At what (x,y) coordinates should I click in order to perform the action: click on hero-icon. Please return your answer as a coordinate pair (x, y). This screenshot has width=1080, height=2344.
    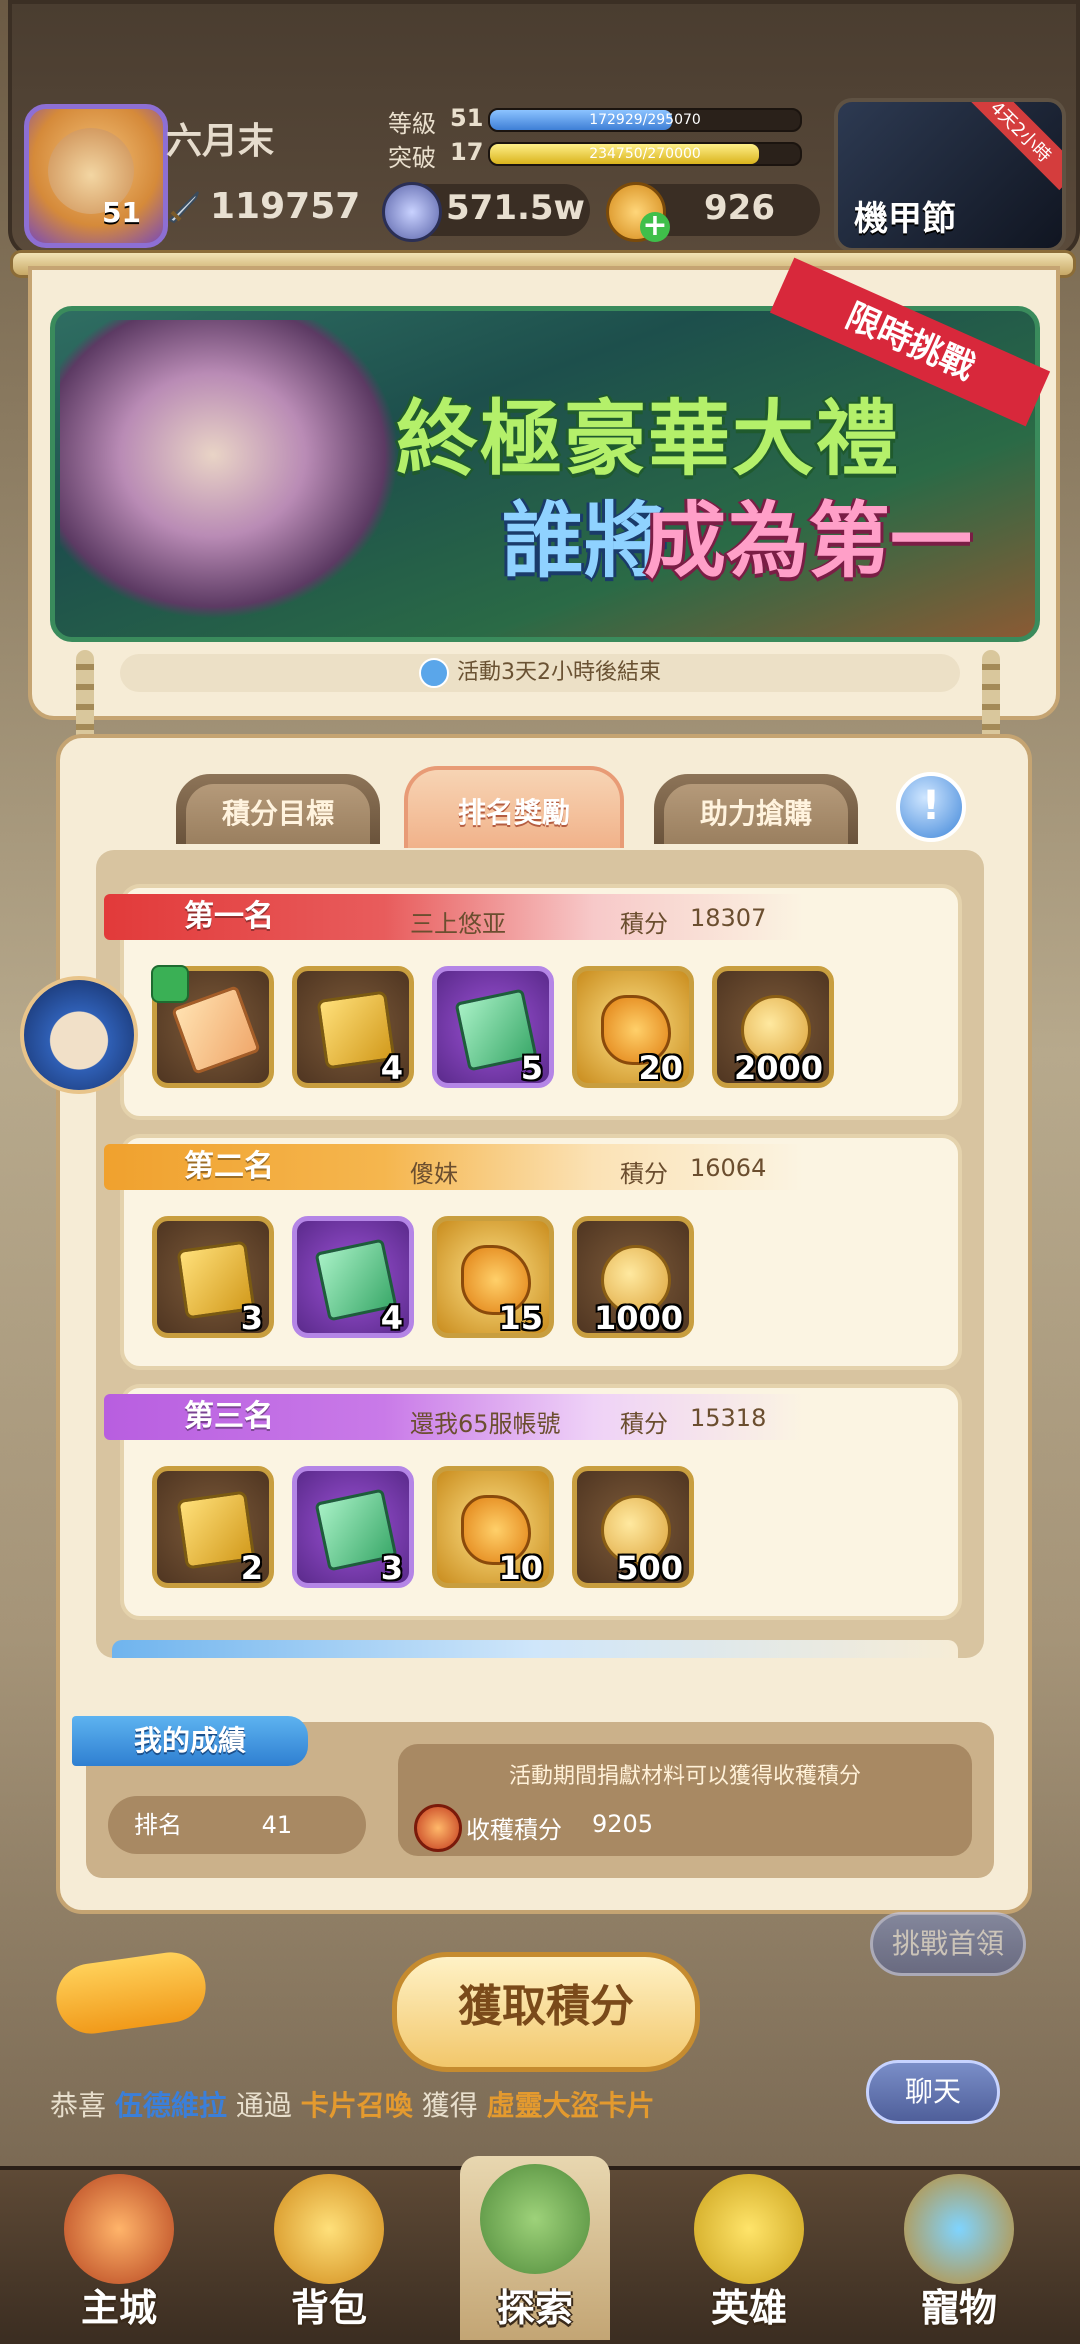
    Looking at the image, I should click on (749, 2229).